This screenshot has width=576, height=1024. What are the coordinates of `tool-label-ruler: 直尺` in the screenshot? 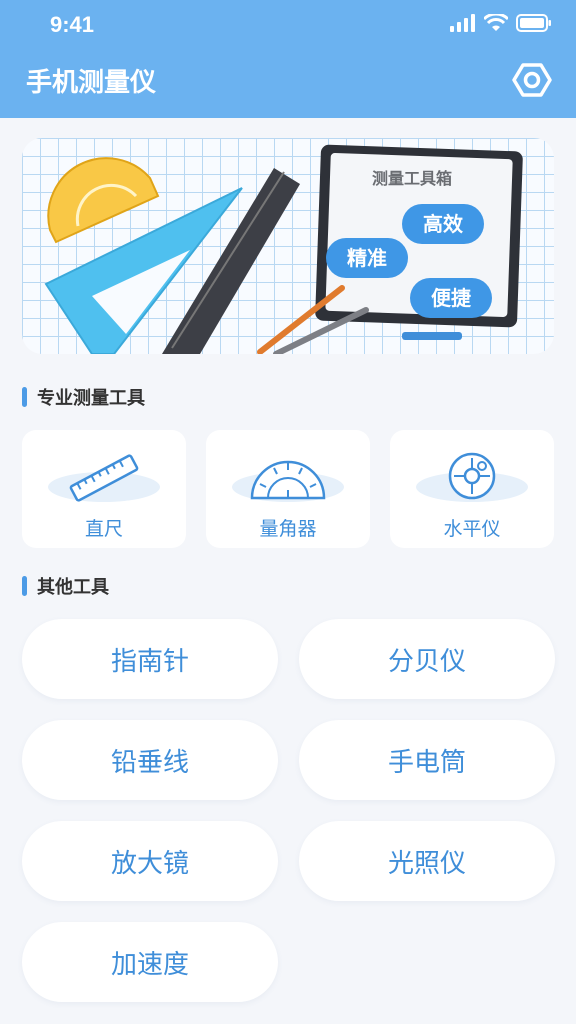 It's located at (103, 529).